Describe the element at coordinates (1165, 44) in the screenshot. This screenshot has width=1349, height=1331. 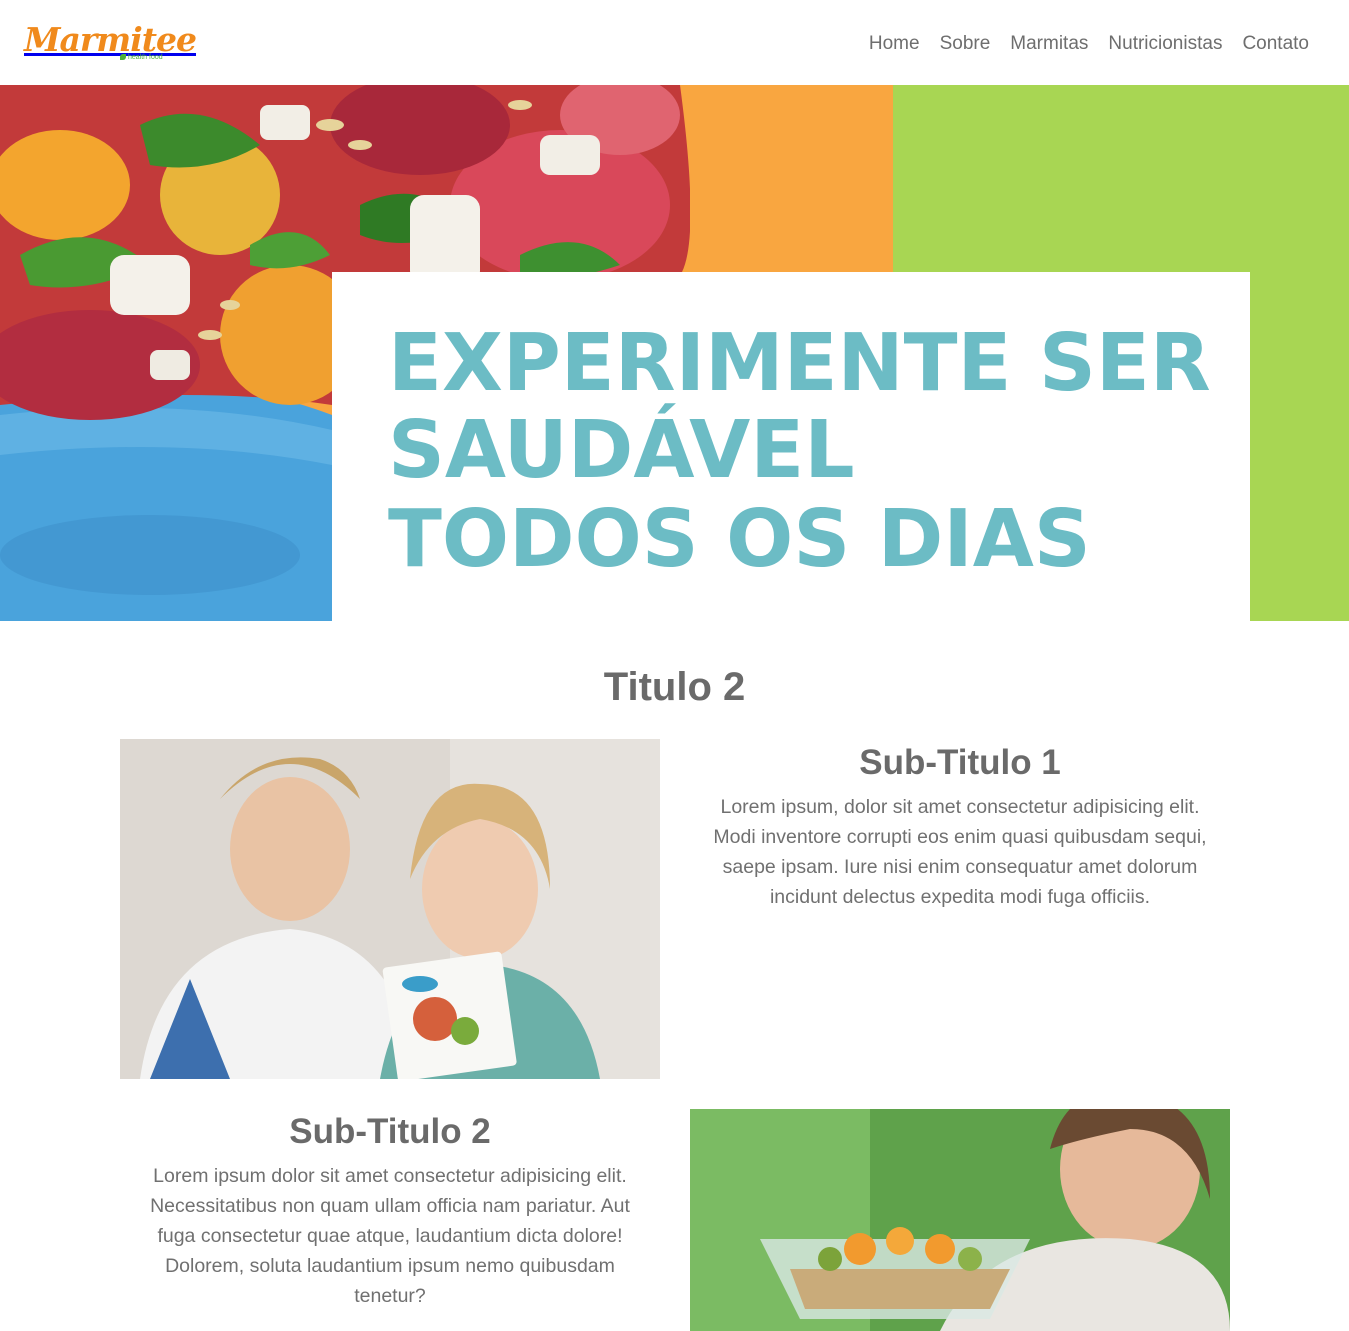
I see `nav-nutricionistas: Nutricionistas` at that location.